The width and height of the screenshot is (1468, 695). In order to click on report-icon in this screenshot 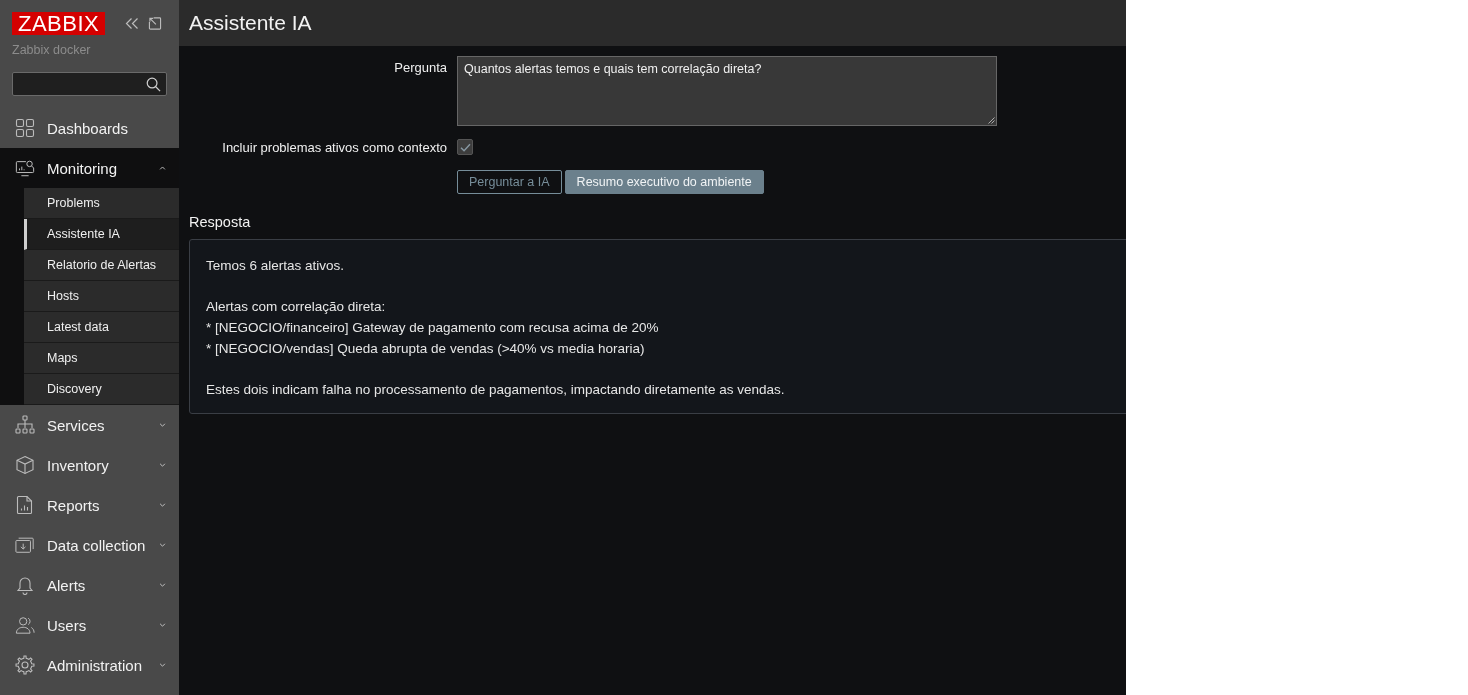, I will do `click(25, 505)`.